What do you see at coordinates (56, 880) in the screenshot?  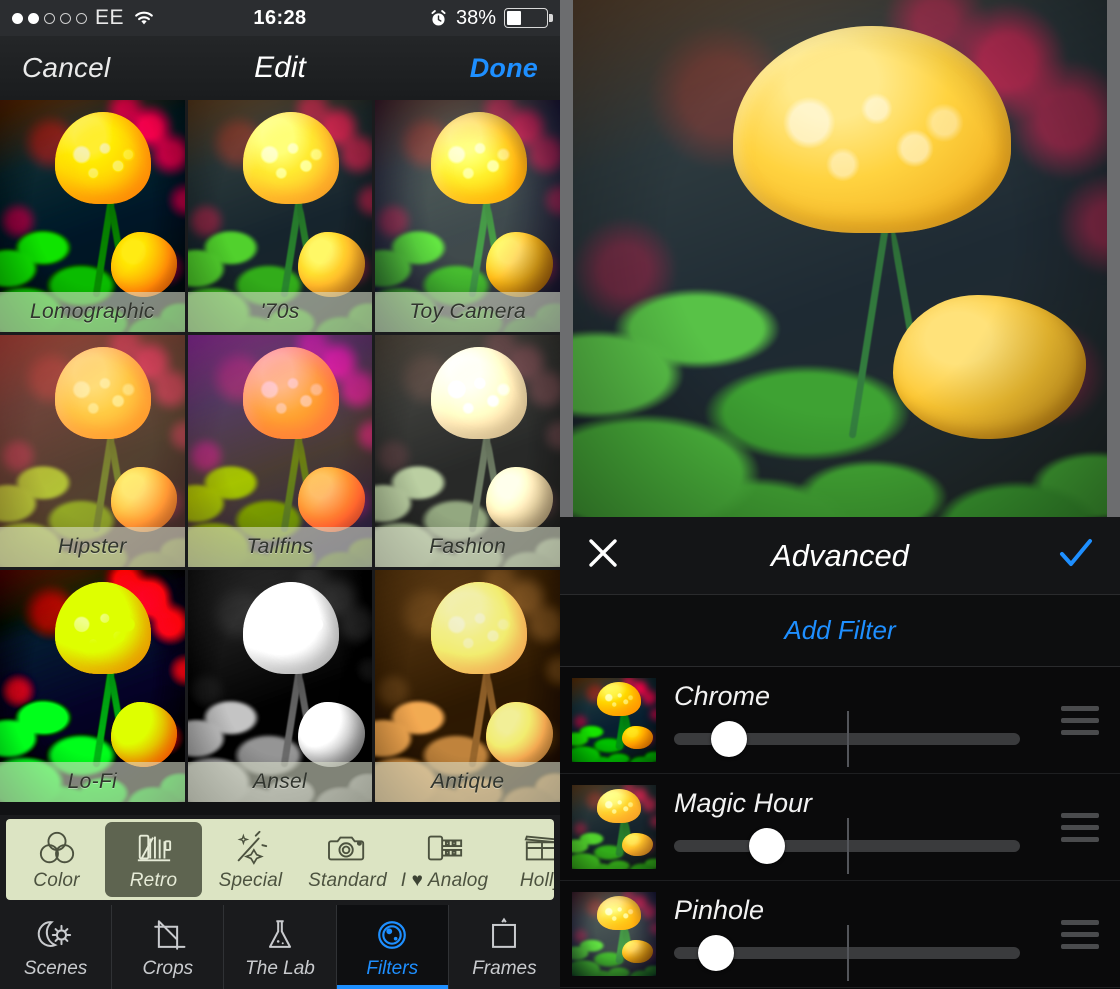 I see `filter-category-label: Color` at bounding box center [56, 880].